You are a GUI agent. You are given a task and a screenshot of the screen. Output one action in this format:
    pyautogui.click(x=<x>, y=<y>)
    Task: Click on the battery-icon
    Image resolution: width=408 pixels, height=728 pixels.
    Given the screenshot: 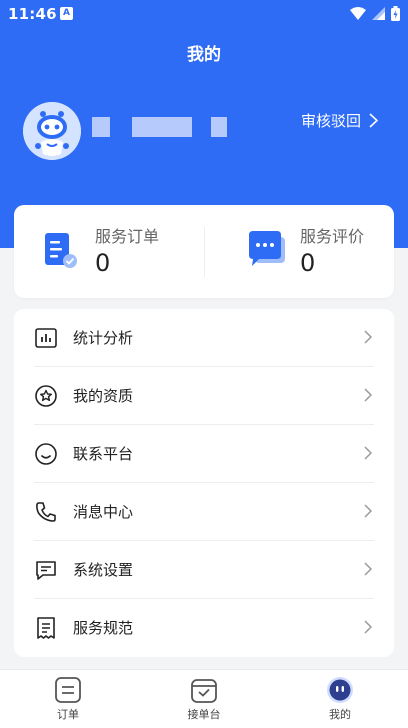 What is the action you would take?
    pyautogui.click(x=395, y=13)
    